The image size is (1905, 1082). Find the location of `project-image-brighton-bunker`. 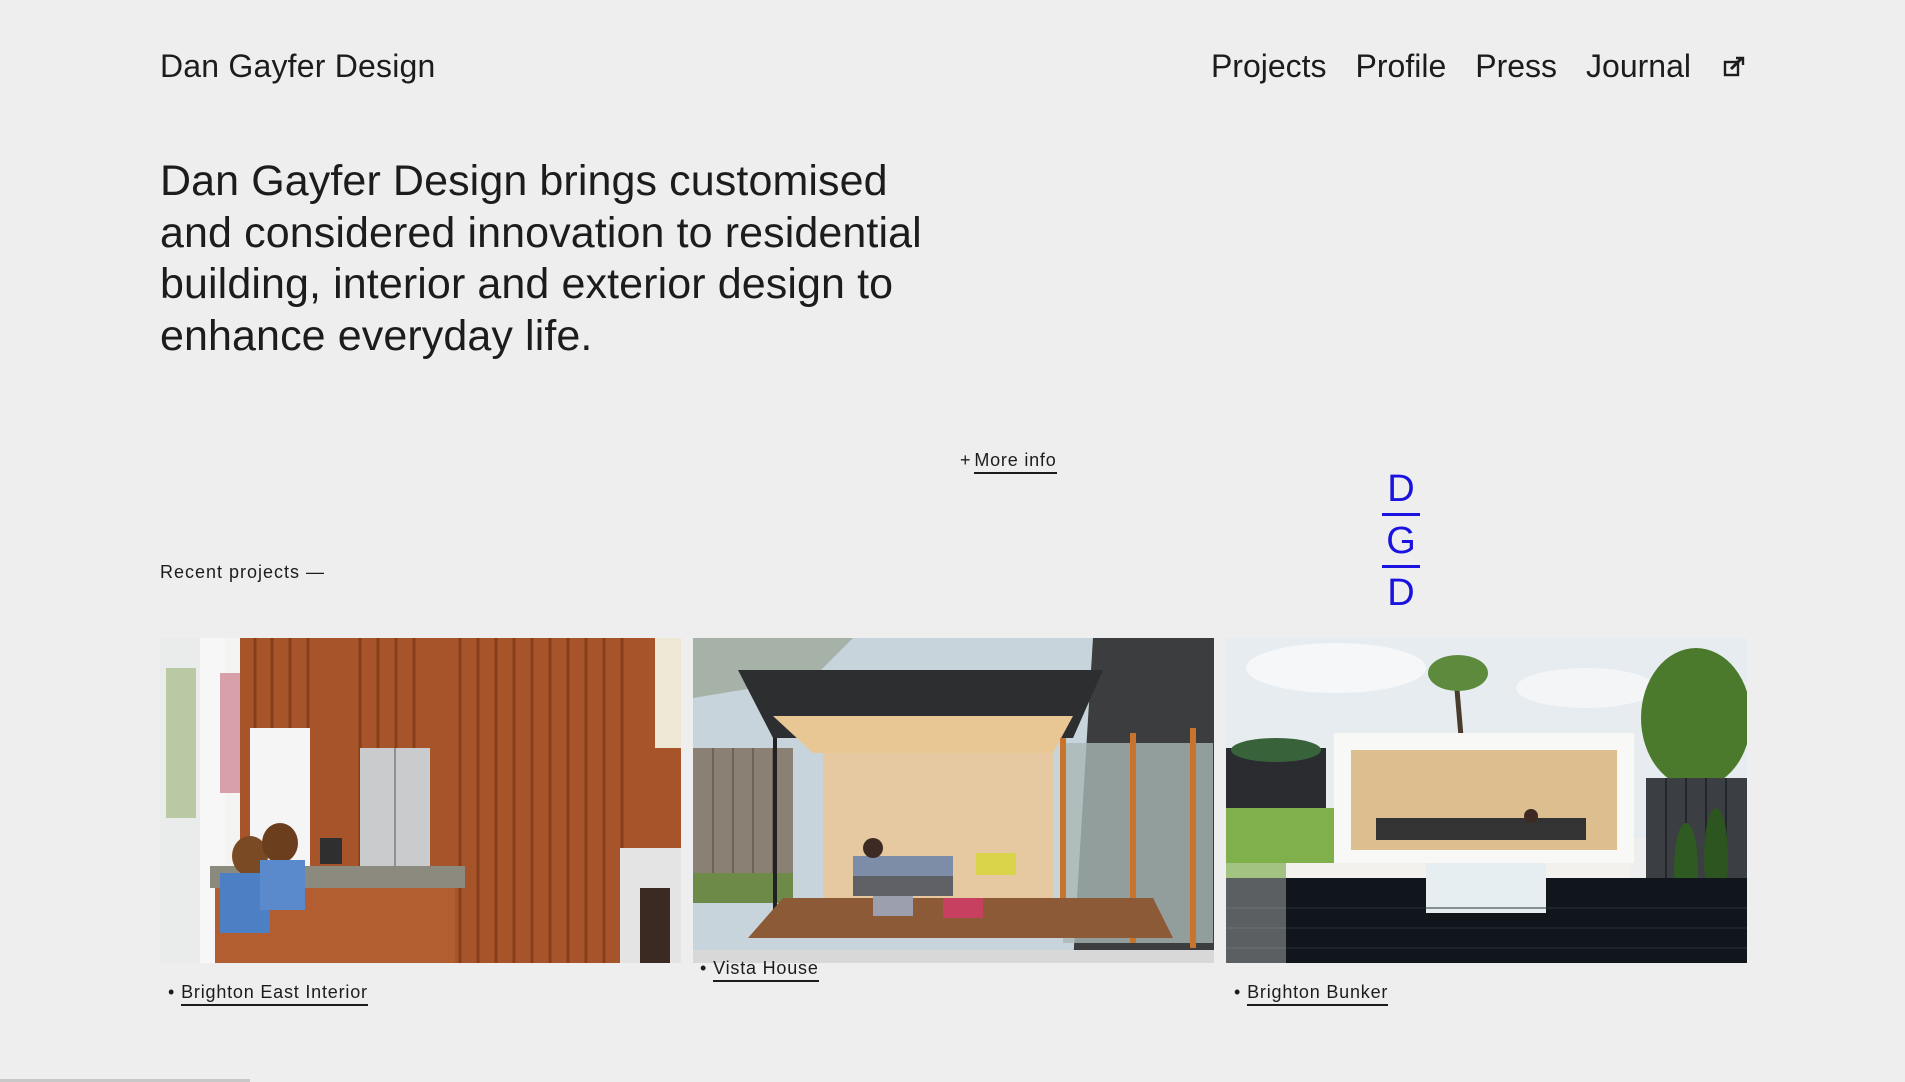

project-image-brighton-bunker is located at coordinates (1486, 800).